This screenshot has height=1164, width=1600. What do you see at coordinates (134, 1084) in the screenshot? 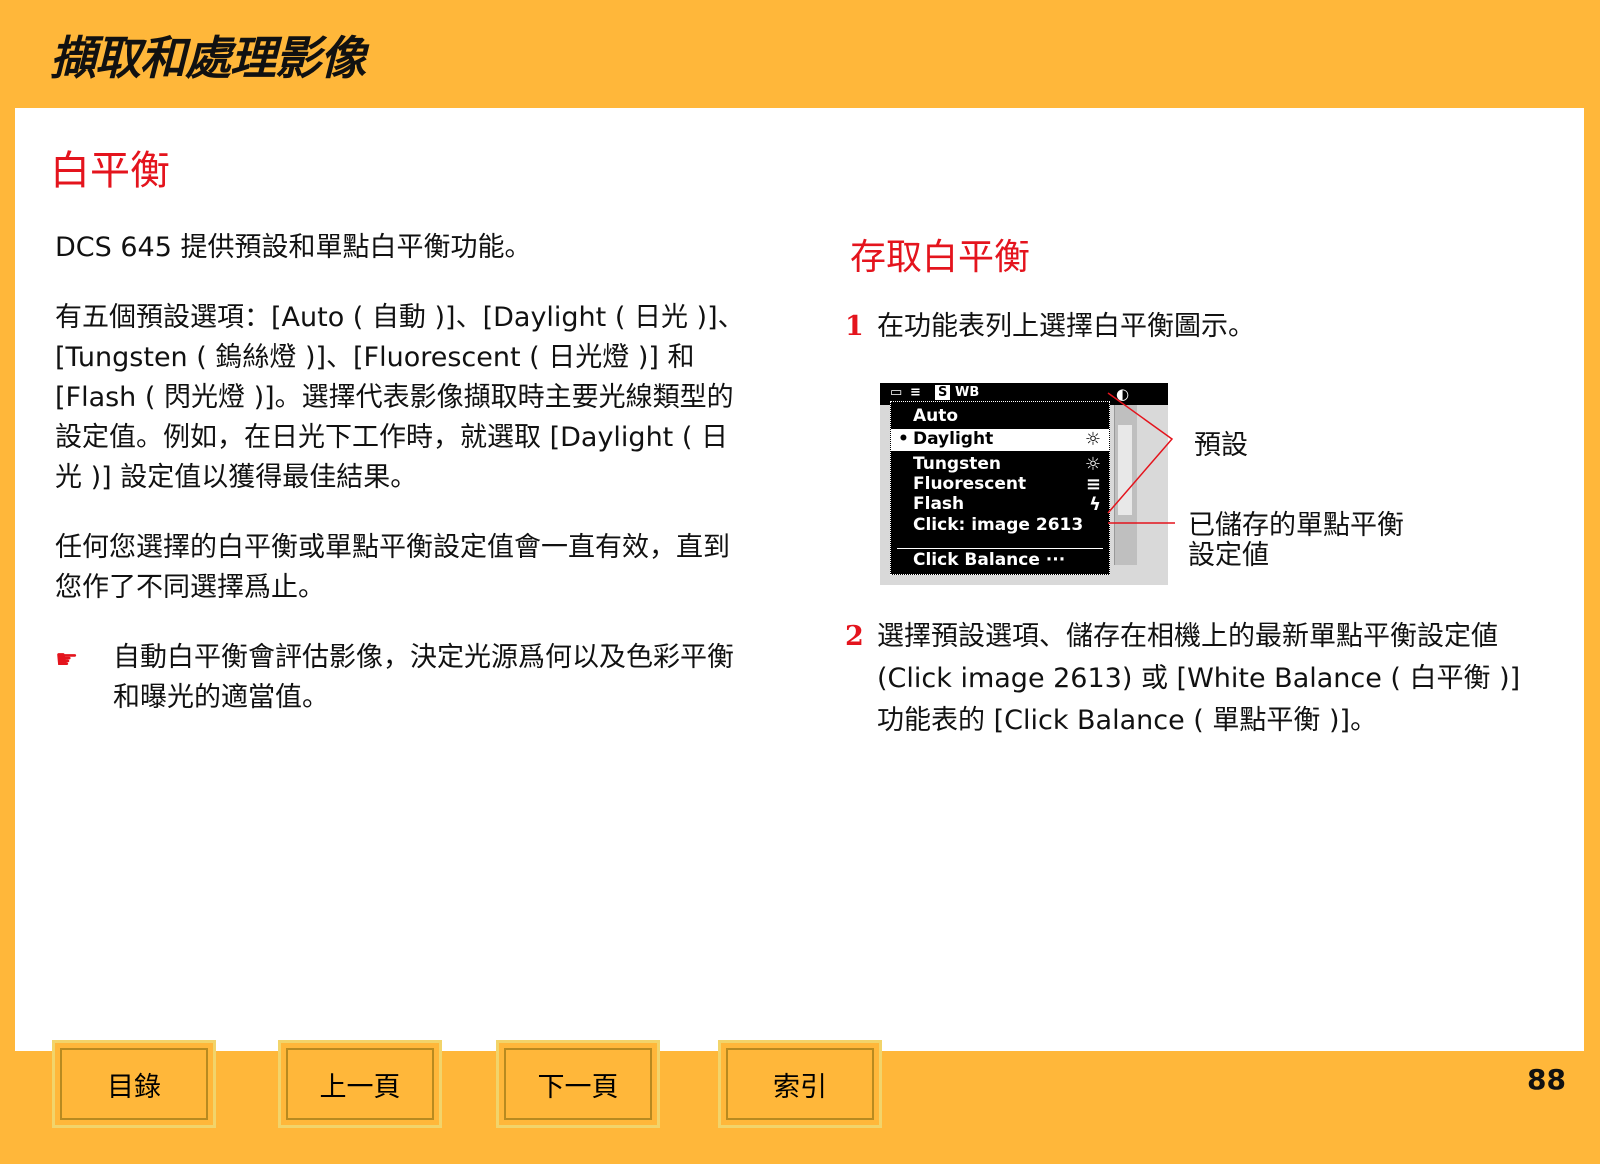
I see `toc-button: 目錄` at bounding box center [134, 1084].